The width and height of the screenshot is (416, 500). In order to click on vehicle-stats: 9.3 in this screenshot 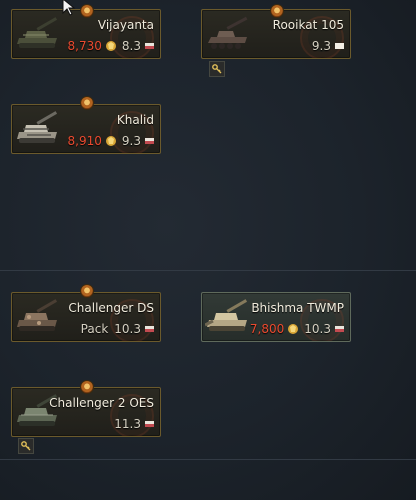, I will do `click(326, 46)`.